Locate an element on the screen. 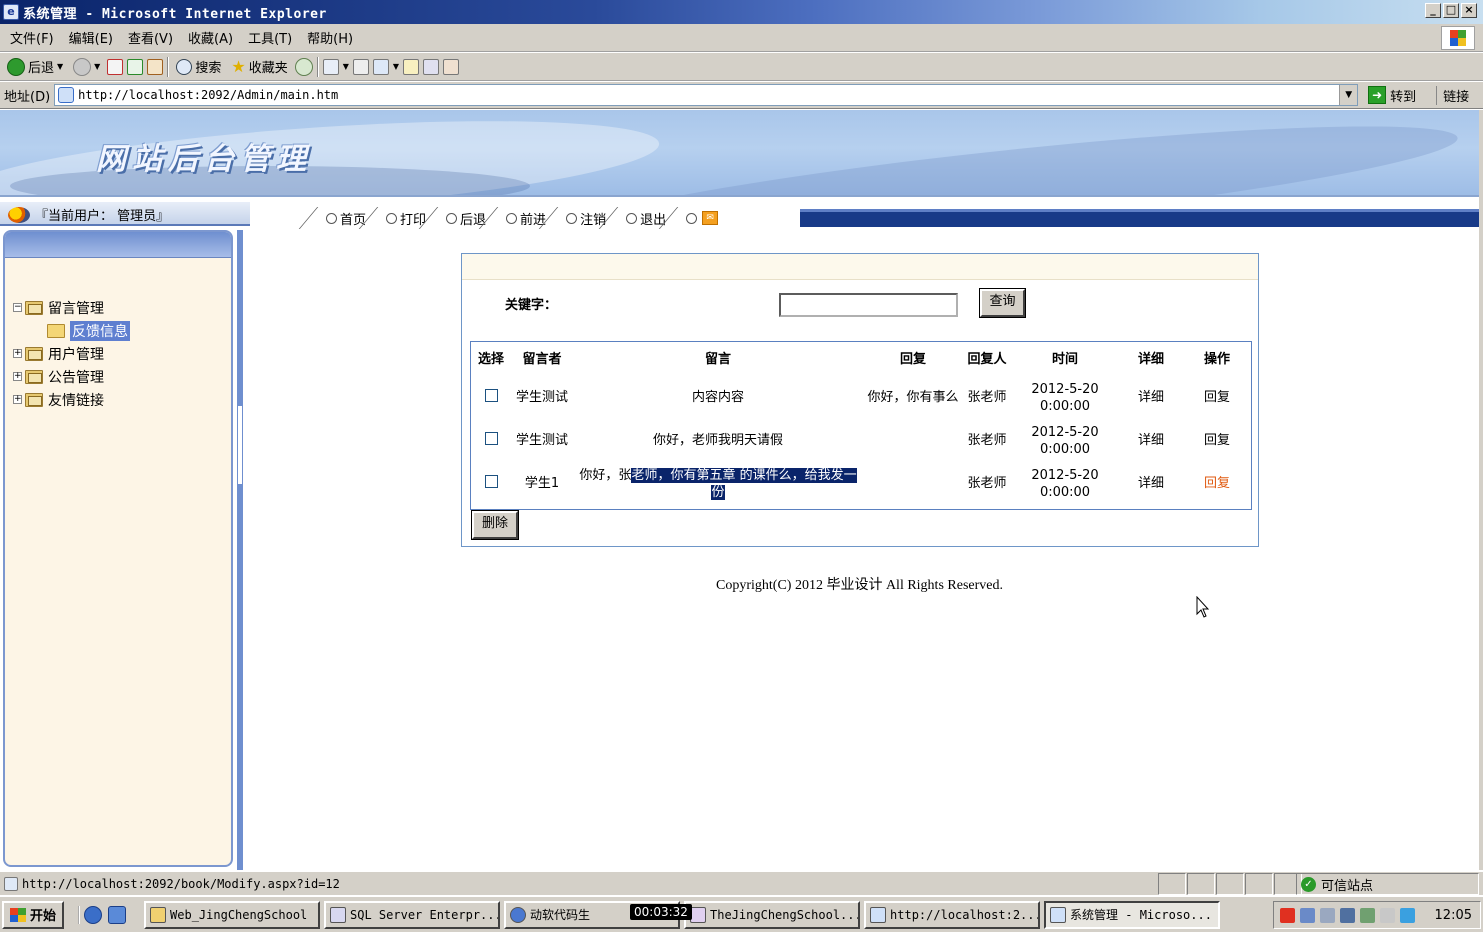 The image size is (1483, 932). mail-dropdown-icon: ▼ is located at coordinates (346, 66).